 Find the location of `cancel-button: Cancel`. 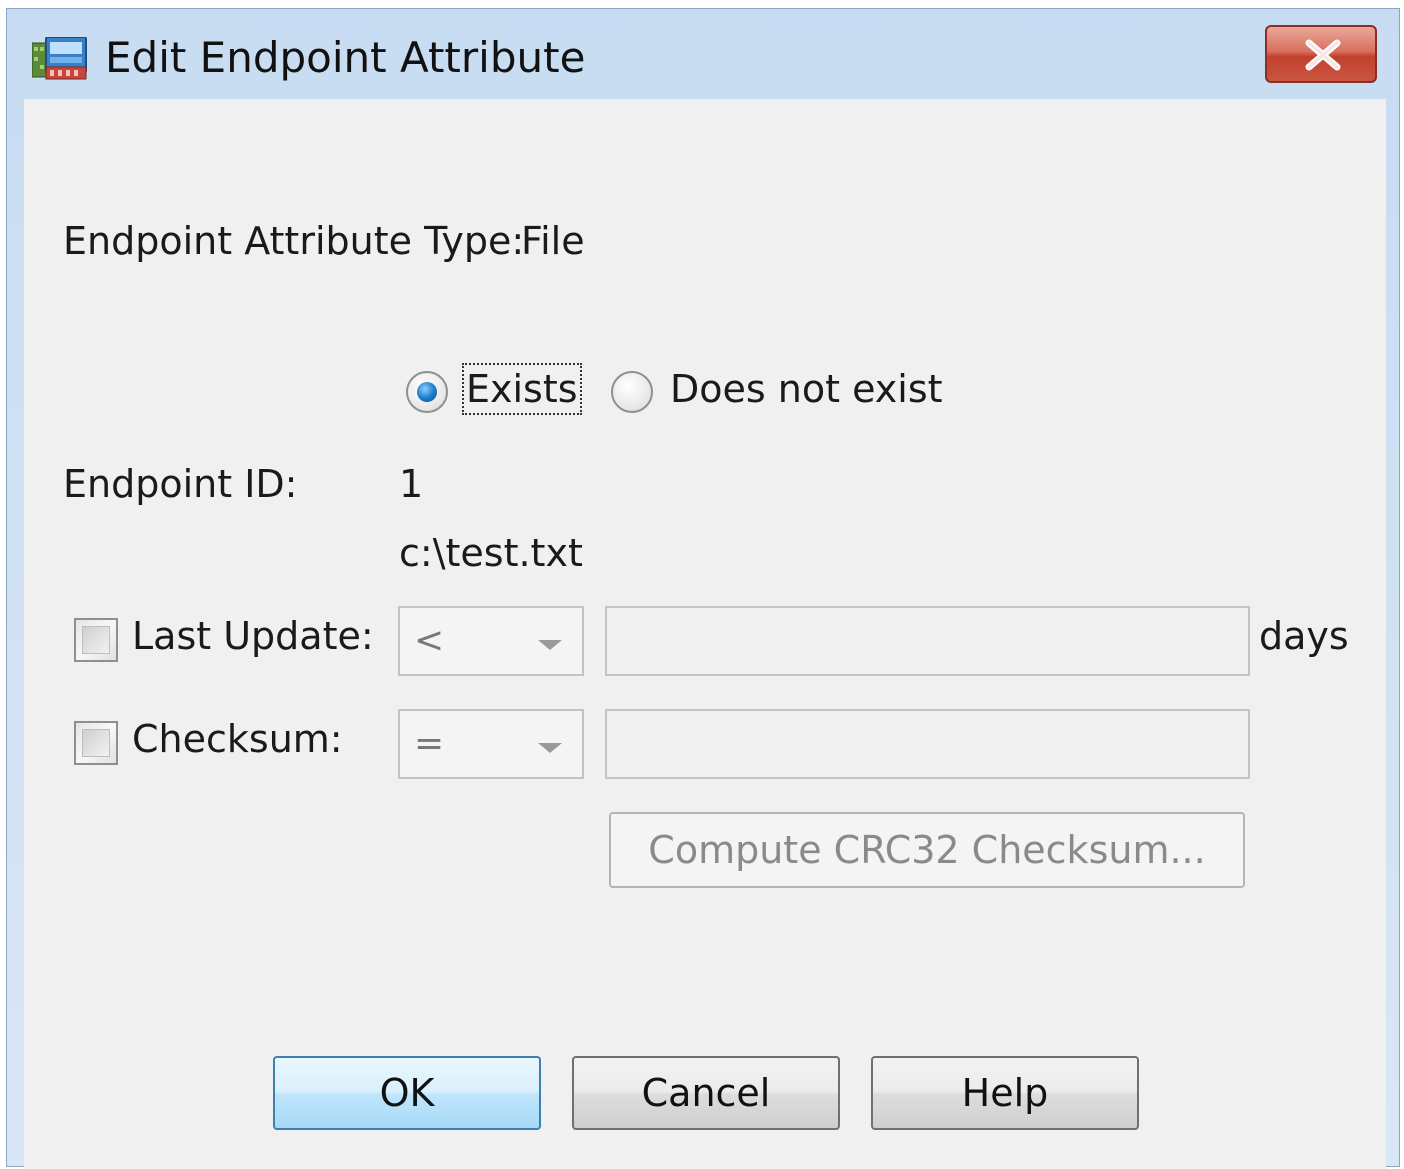

cancel-button: Cancel is located at coordinates (706, 1093).